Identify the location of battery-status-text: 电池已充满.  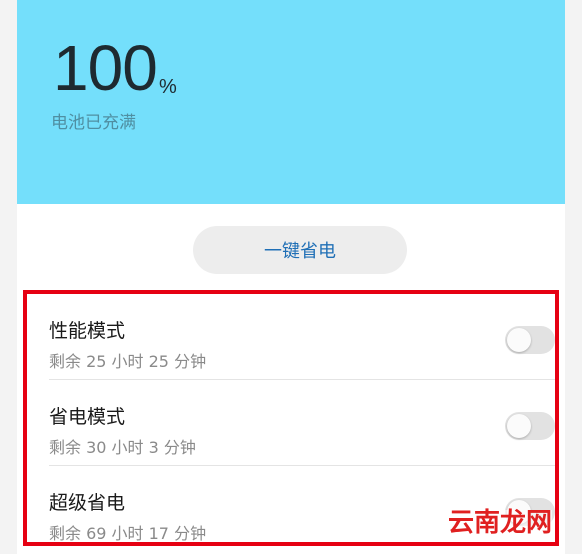
(93, 123).